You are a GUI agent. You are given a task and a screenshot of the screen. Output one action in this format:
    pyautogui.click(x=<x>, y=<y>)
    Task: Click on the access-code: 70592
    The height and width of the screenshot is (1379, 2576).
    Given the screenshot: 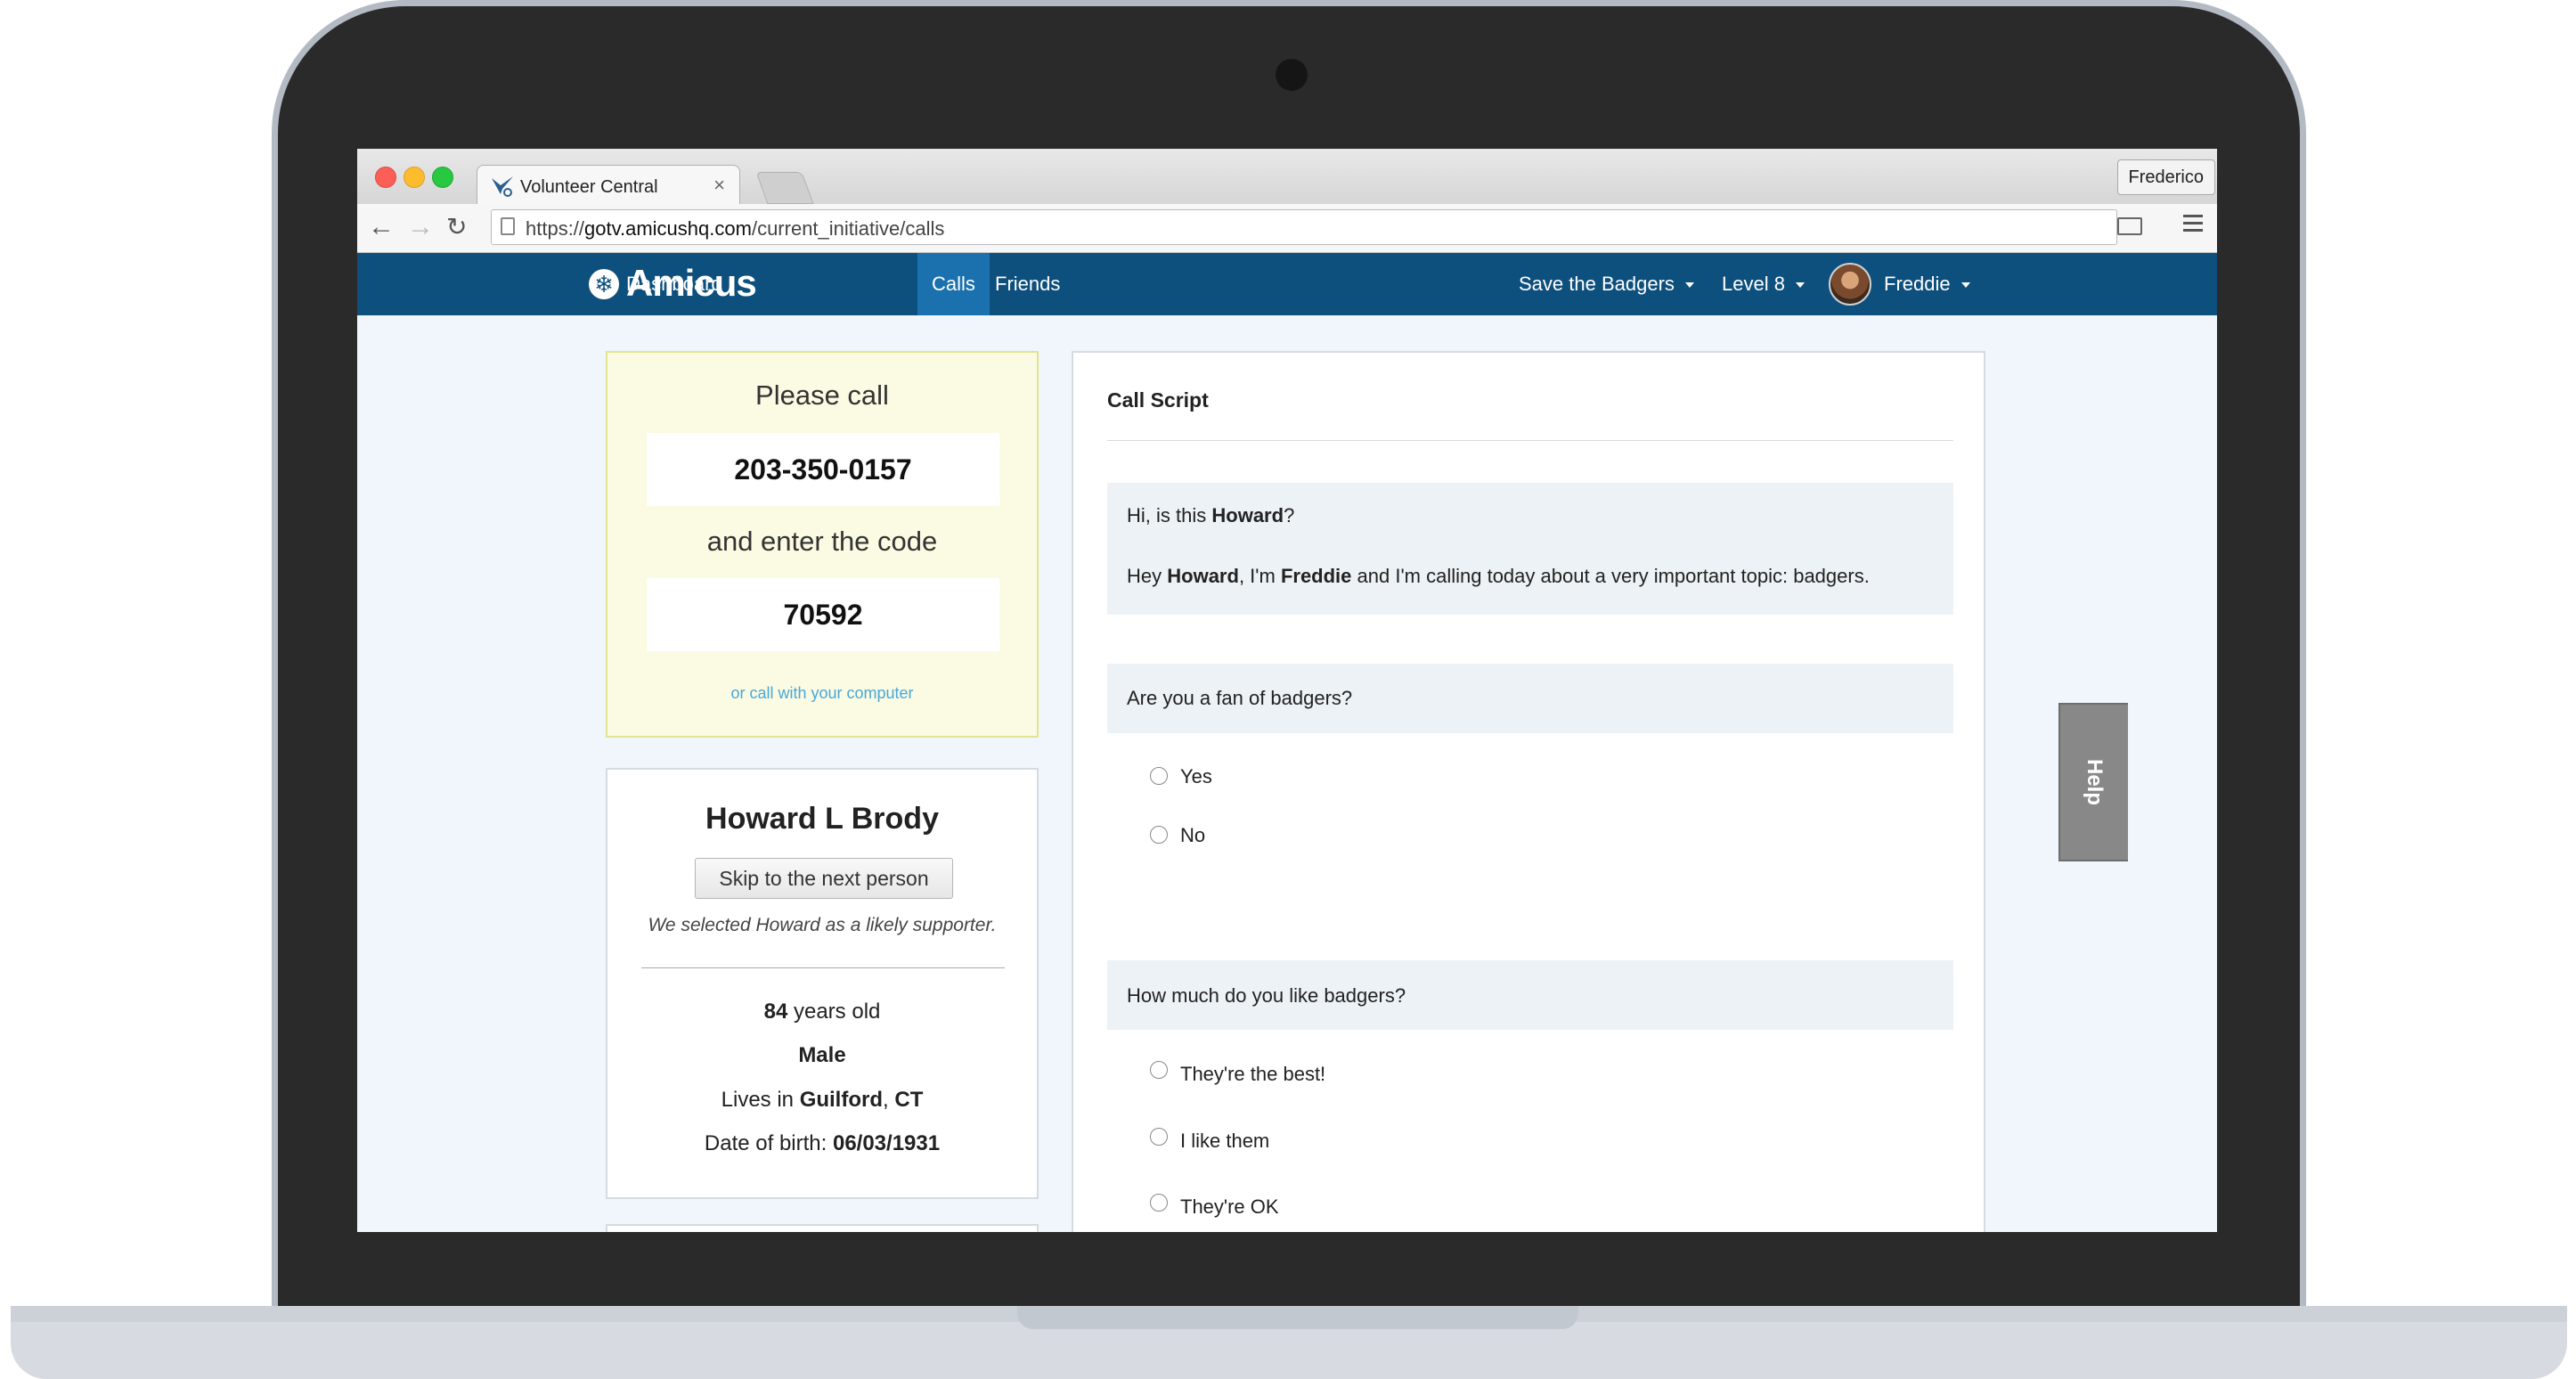 What is the action you would take?
    pyautogui.click(x=823, y=614)
    